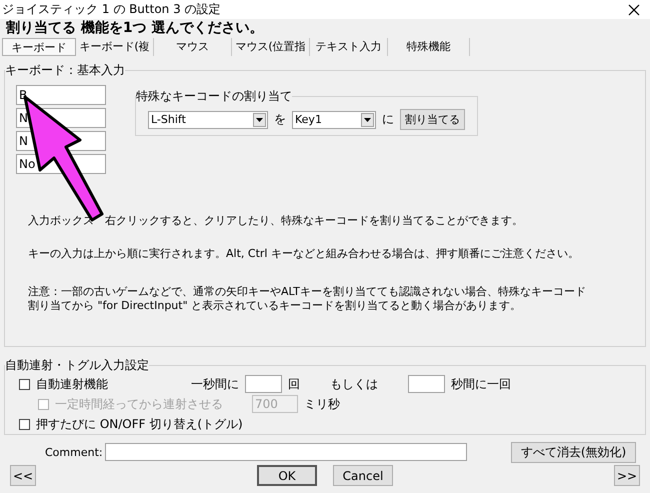 Image resolution: width=650 pixels, height=493 pixels. I want to click on tab: テキスト入力, so click(349, 47).